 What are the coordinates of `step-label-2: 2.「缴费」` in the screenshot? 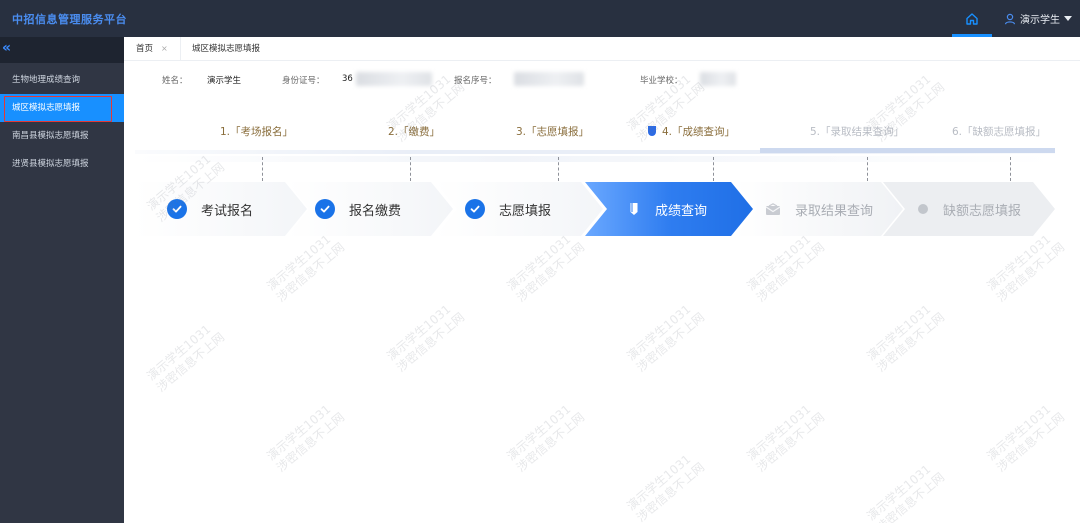 It's located at (414, 132).